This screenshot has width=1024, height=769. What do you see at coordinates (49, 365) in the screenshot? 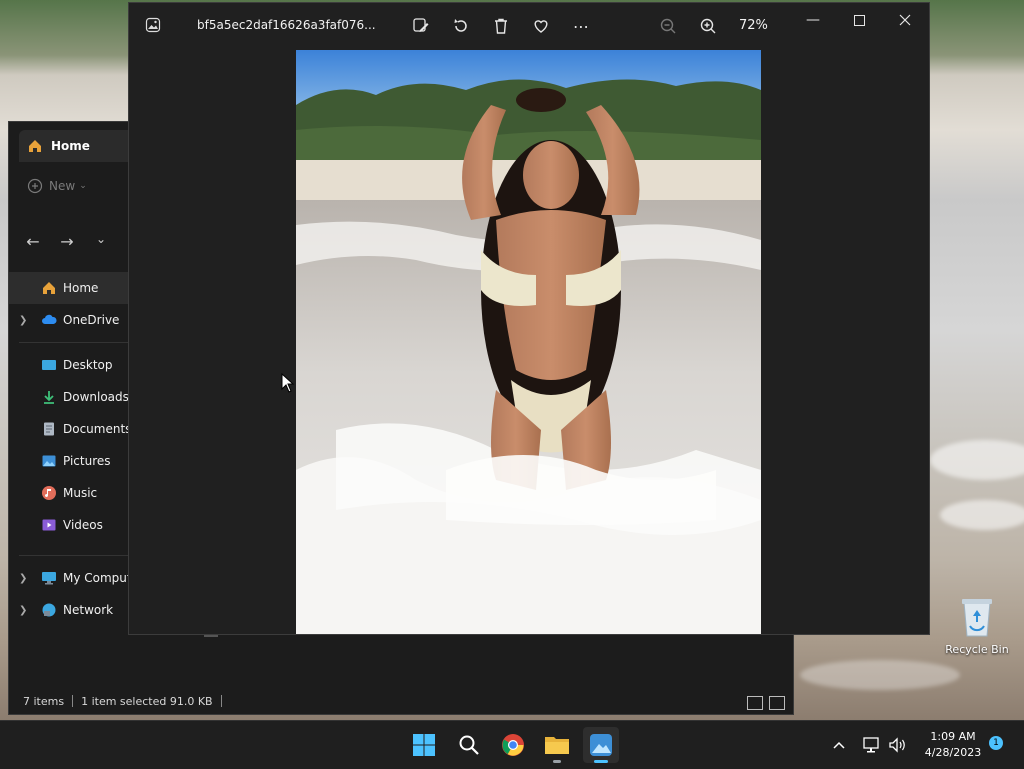
I see `desktop-icon` at bounding box center [49, 365].